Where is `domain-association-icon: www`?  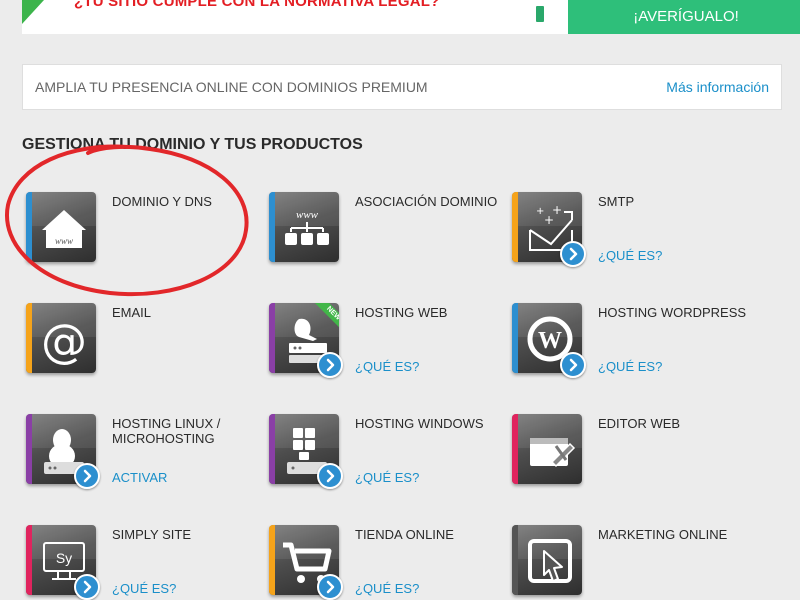
domain-association-icon: www is located at coordinates (307, 227).